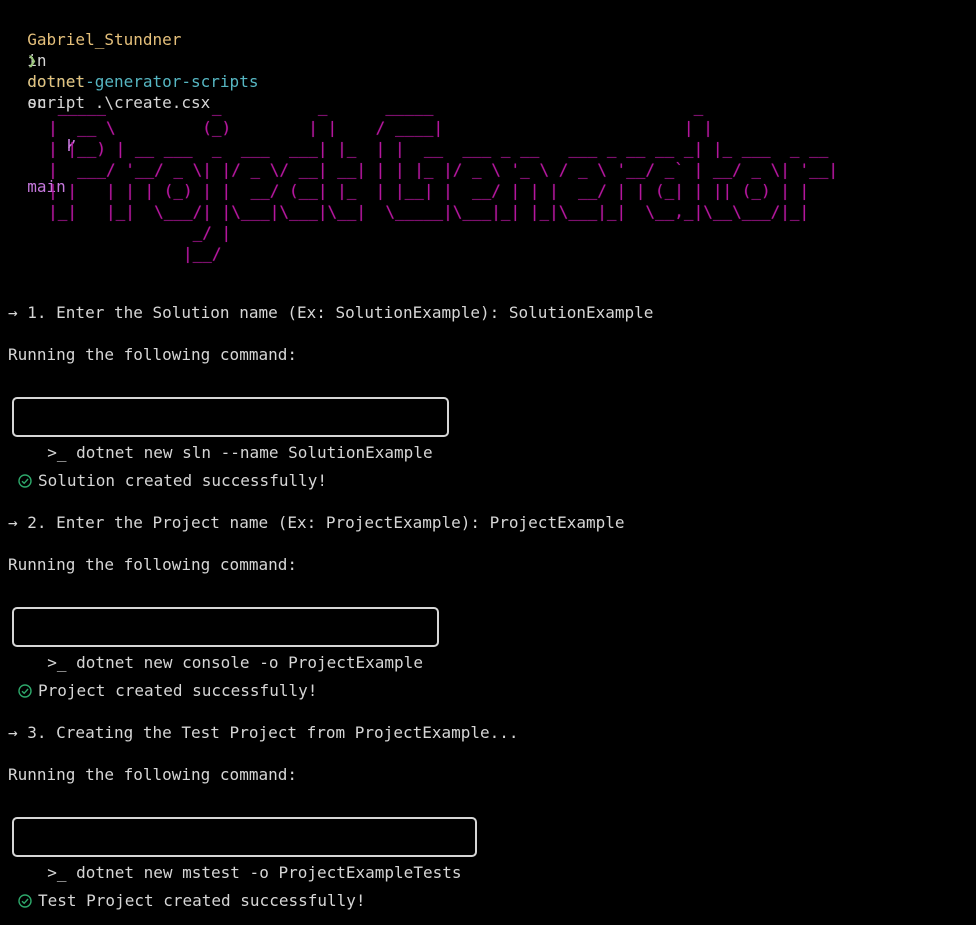  What do you see at coordinates (152, 564) in the screenshot?
I see `step-2-running-text: Running the following command:` at bounding box center [152, 564].